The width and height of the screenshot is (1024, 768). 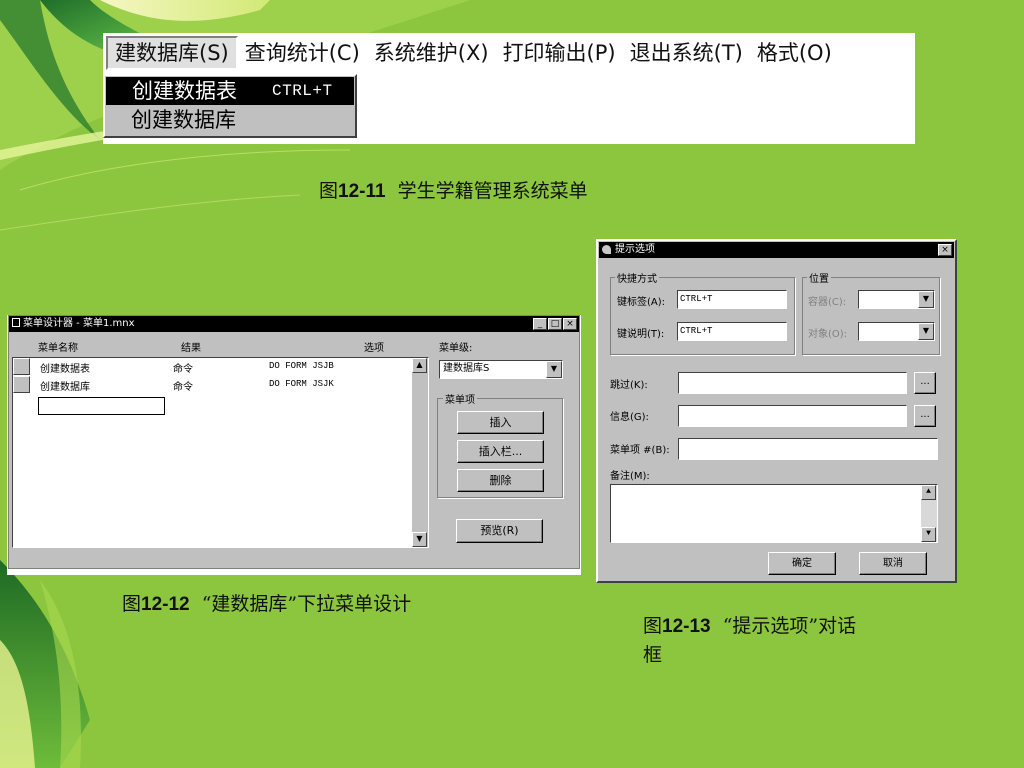 I want to click on maximize-icon: □, so click(x=555, y=324).